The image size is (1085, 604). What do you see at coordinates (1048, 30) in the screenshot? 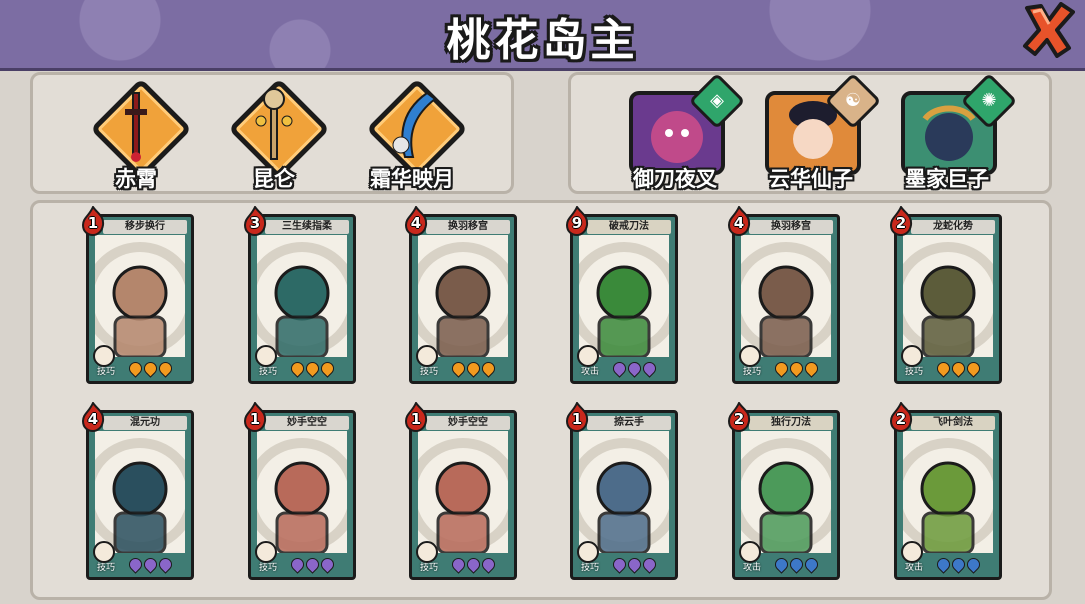
I see `close-button` at bounding box center [1048, 30].